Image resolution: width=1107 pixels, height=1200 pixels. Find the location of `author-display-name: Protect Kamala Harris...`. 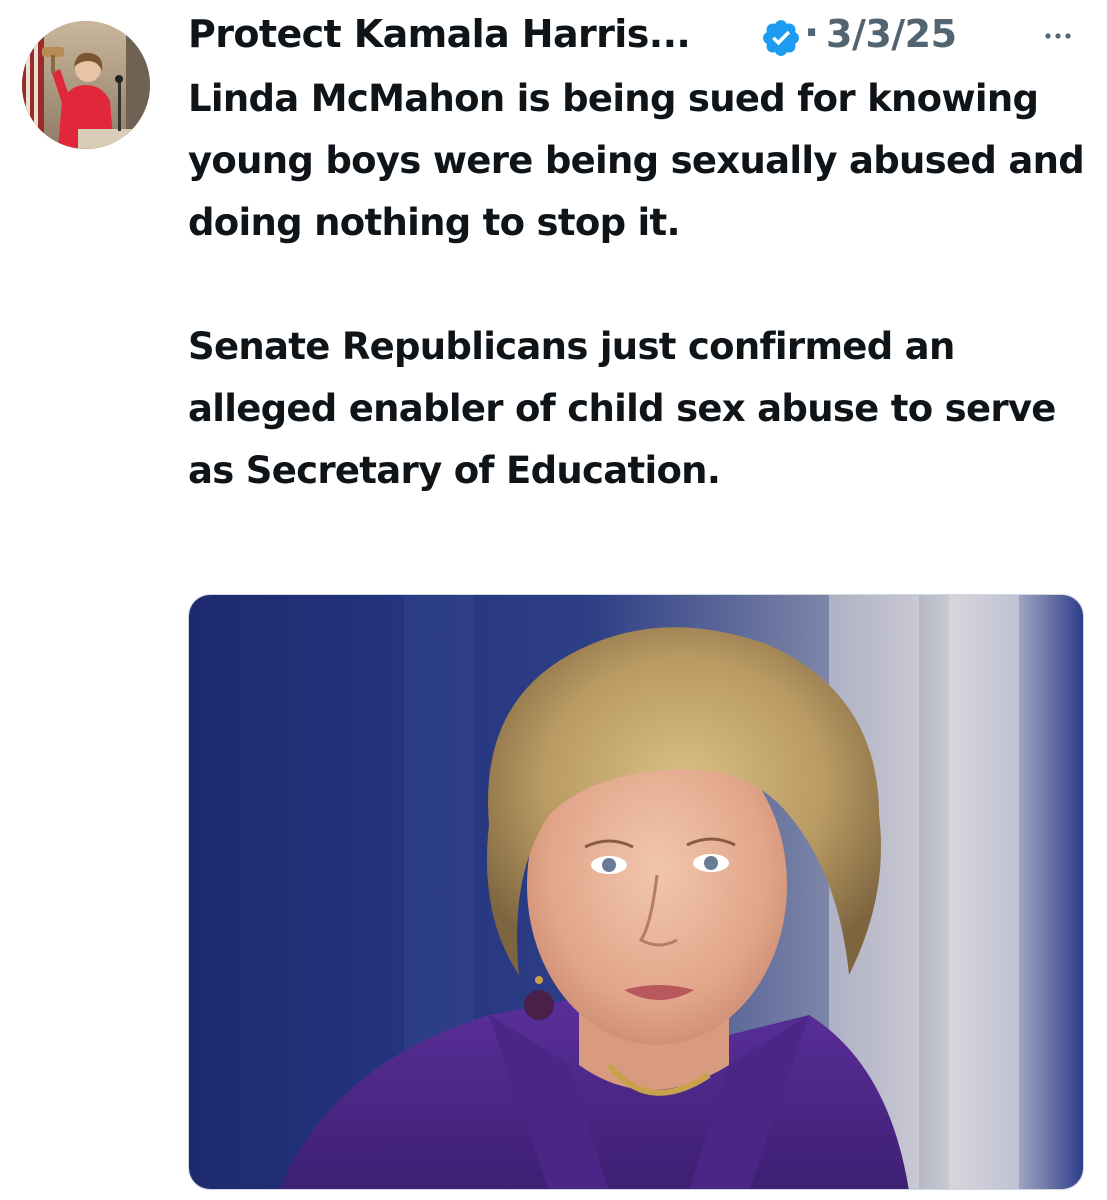

author-display-name: Protect Kamala Harris... is located at coordinates (439, 34).